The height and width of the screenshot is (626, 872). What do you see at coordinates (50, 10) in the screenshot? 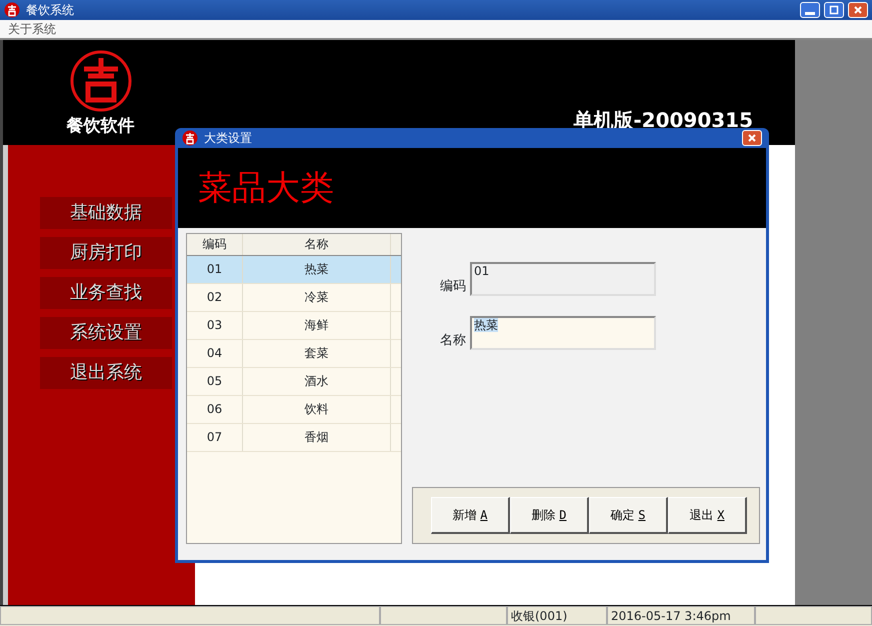
I see `window-title: 餐饮系统` at bounding box center [50, 10].